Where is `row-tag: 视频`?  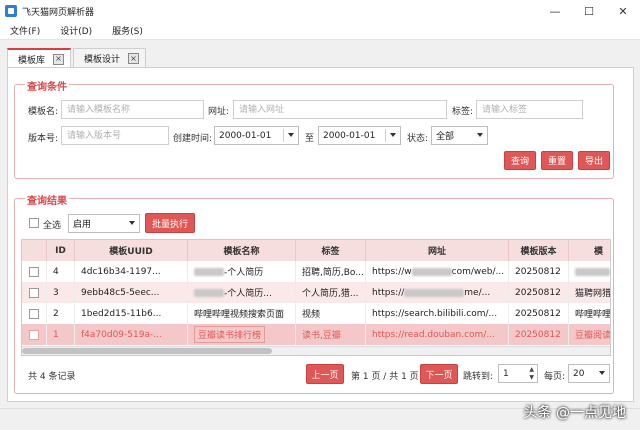
row-tag: 视频 is located at coordinates (331, 313).